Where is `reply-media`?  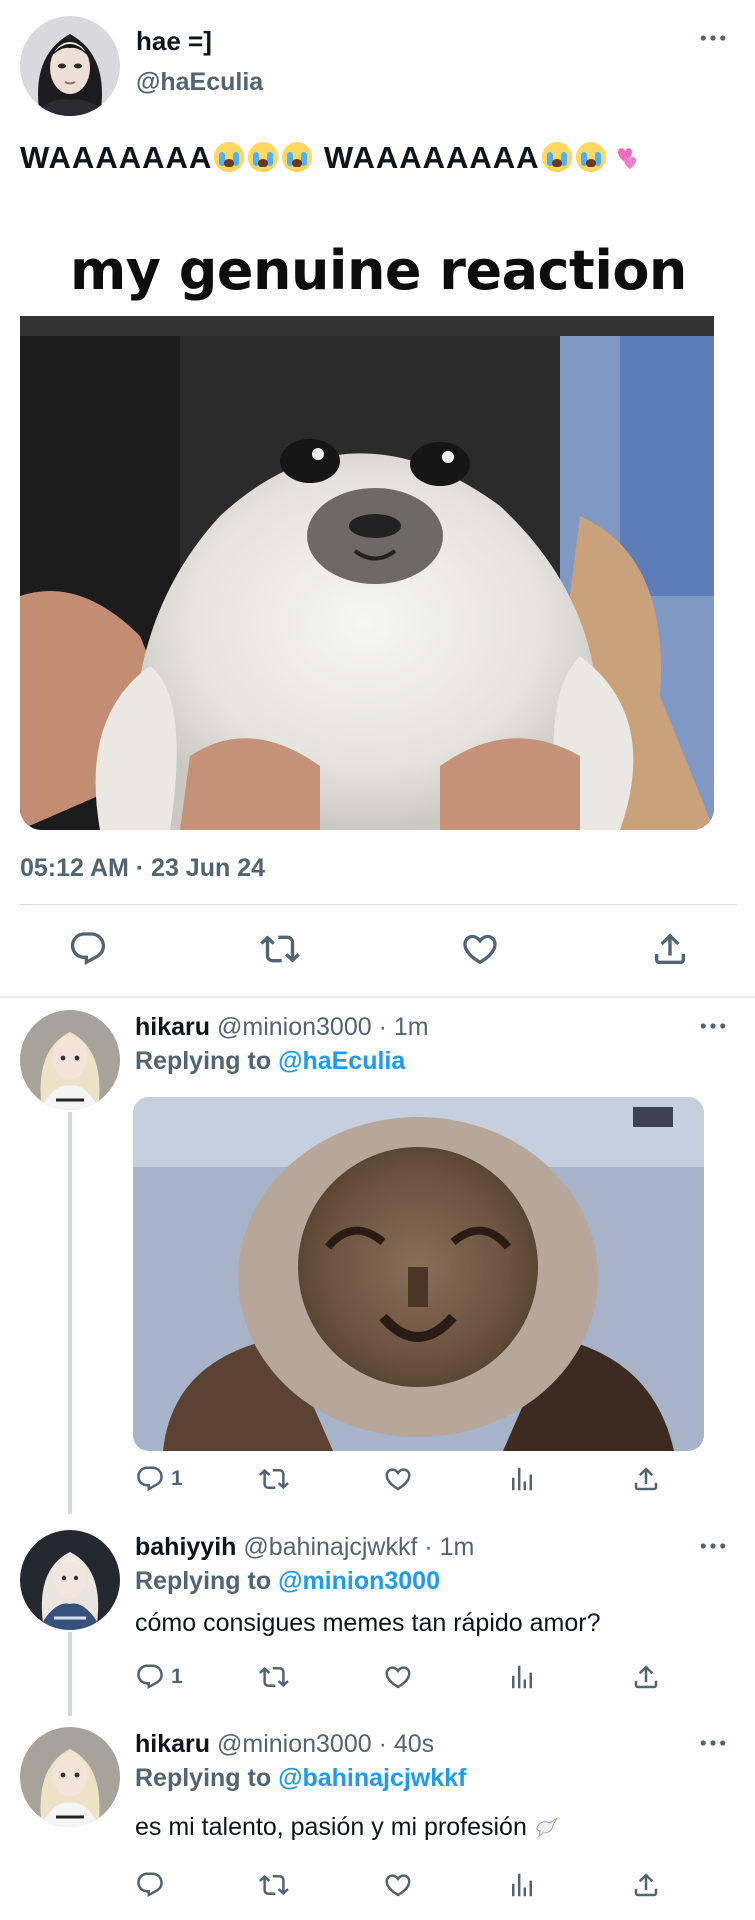
reply-media is located at coordinates (418, 1274).